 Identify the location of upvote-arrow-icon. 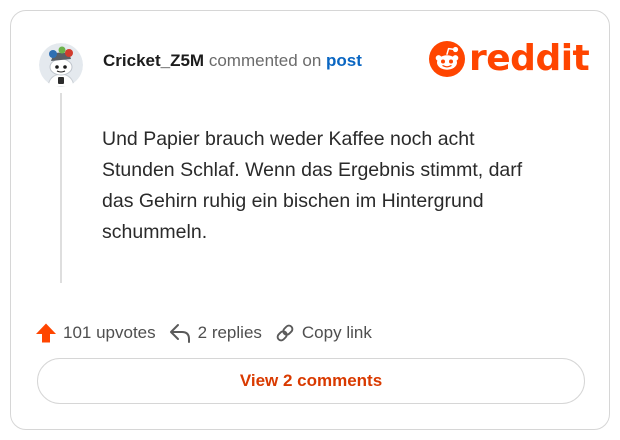
(46, 333).